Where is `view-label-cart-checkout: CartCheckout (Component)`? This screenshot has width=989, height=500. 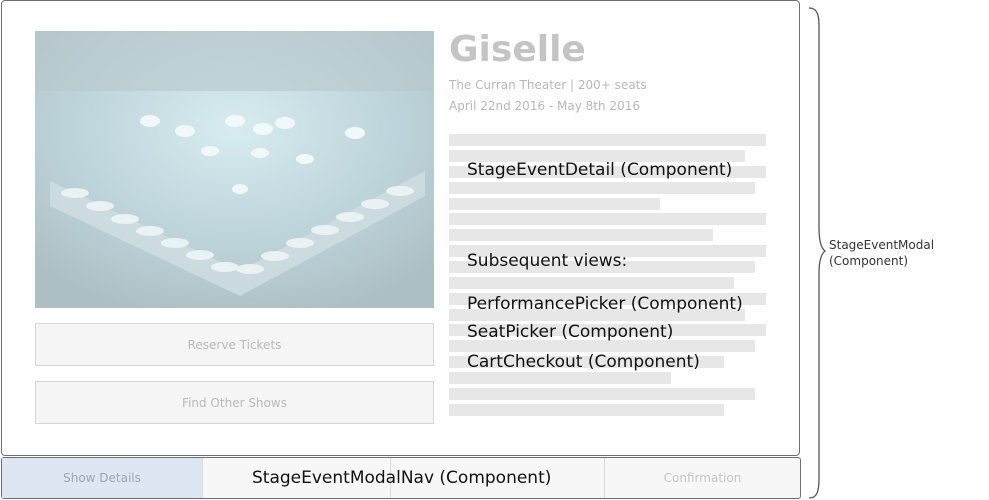 view-label-cart-checkout: CartCheckout (Component) is located at coordinates (583, 362).